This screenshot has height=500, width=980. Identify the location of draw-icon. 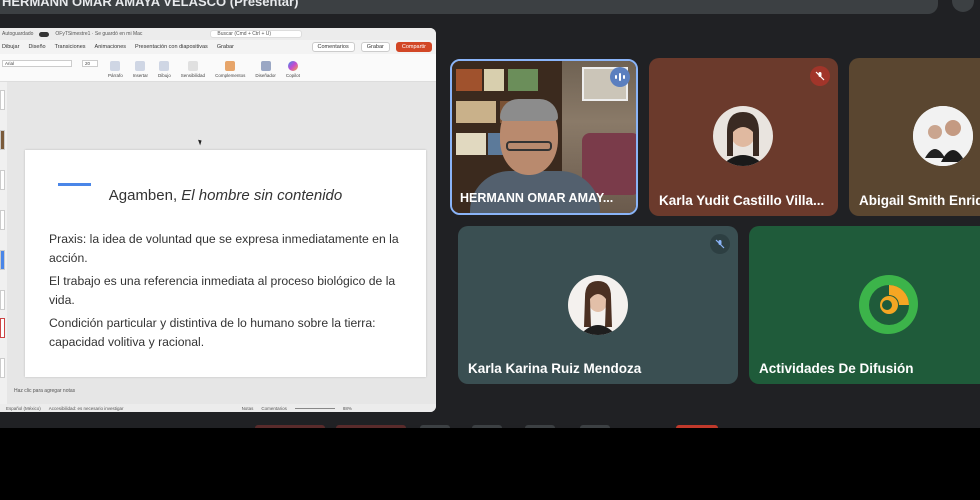
(164, 66).